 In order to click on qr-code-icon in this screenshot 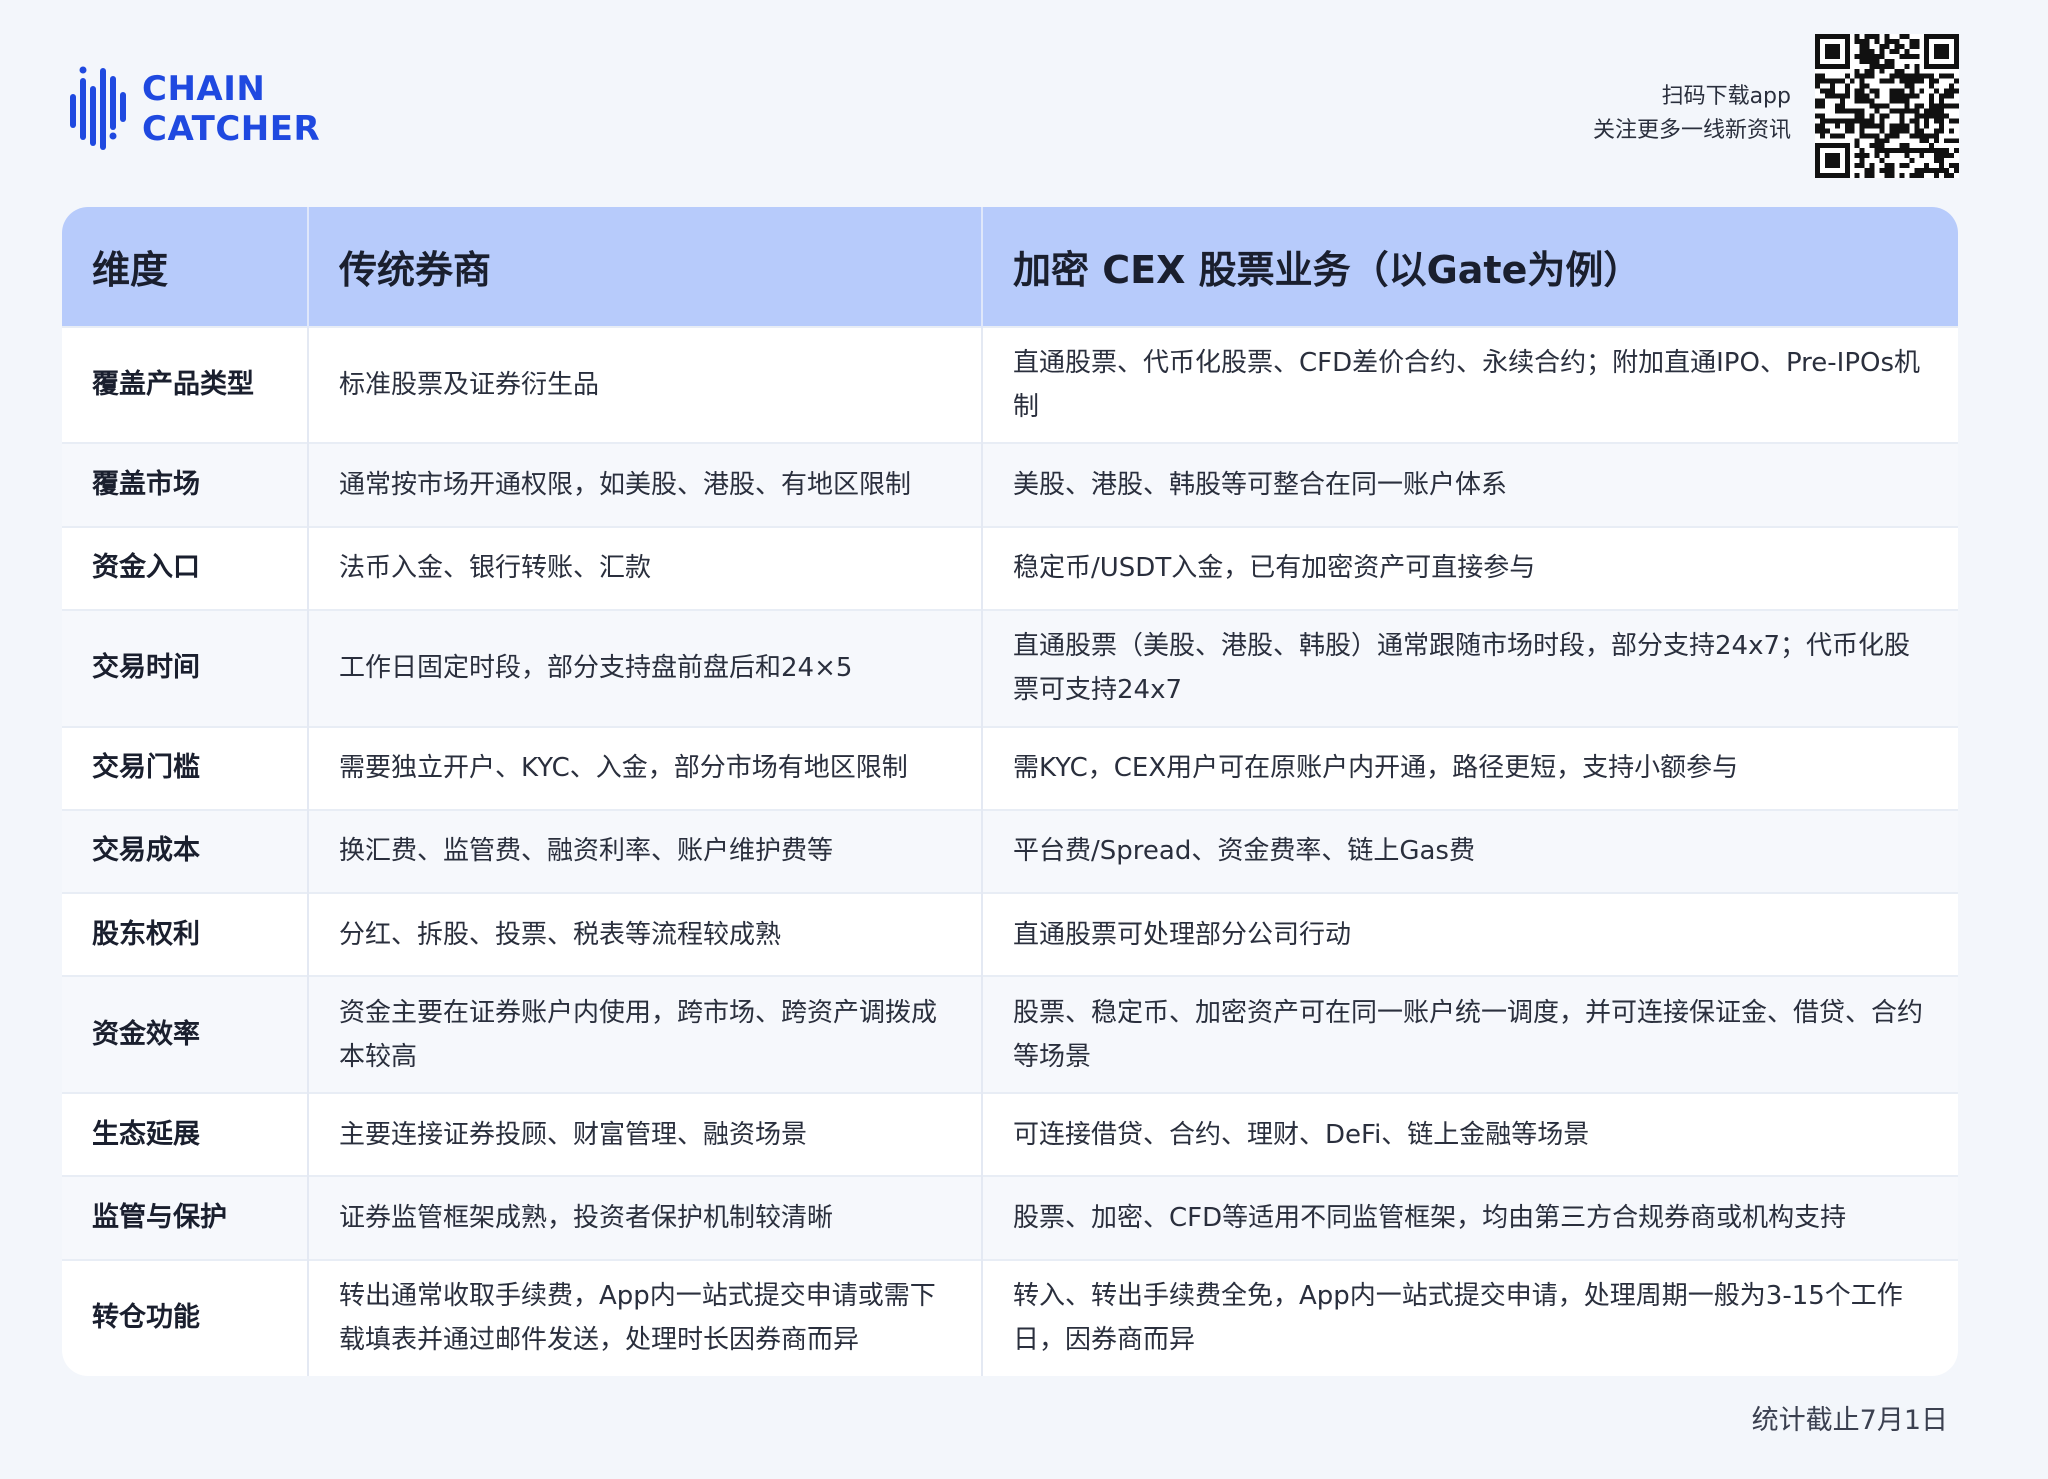, I will do `click(1887, 106)`.